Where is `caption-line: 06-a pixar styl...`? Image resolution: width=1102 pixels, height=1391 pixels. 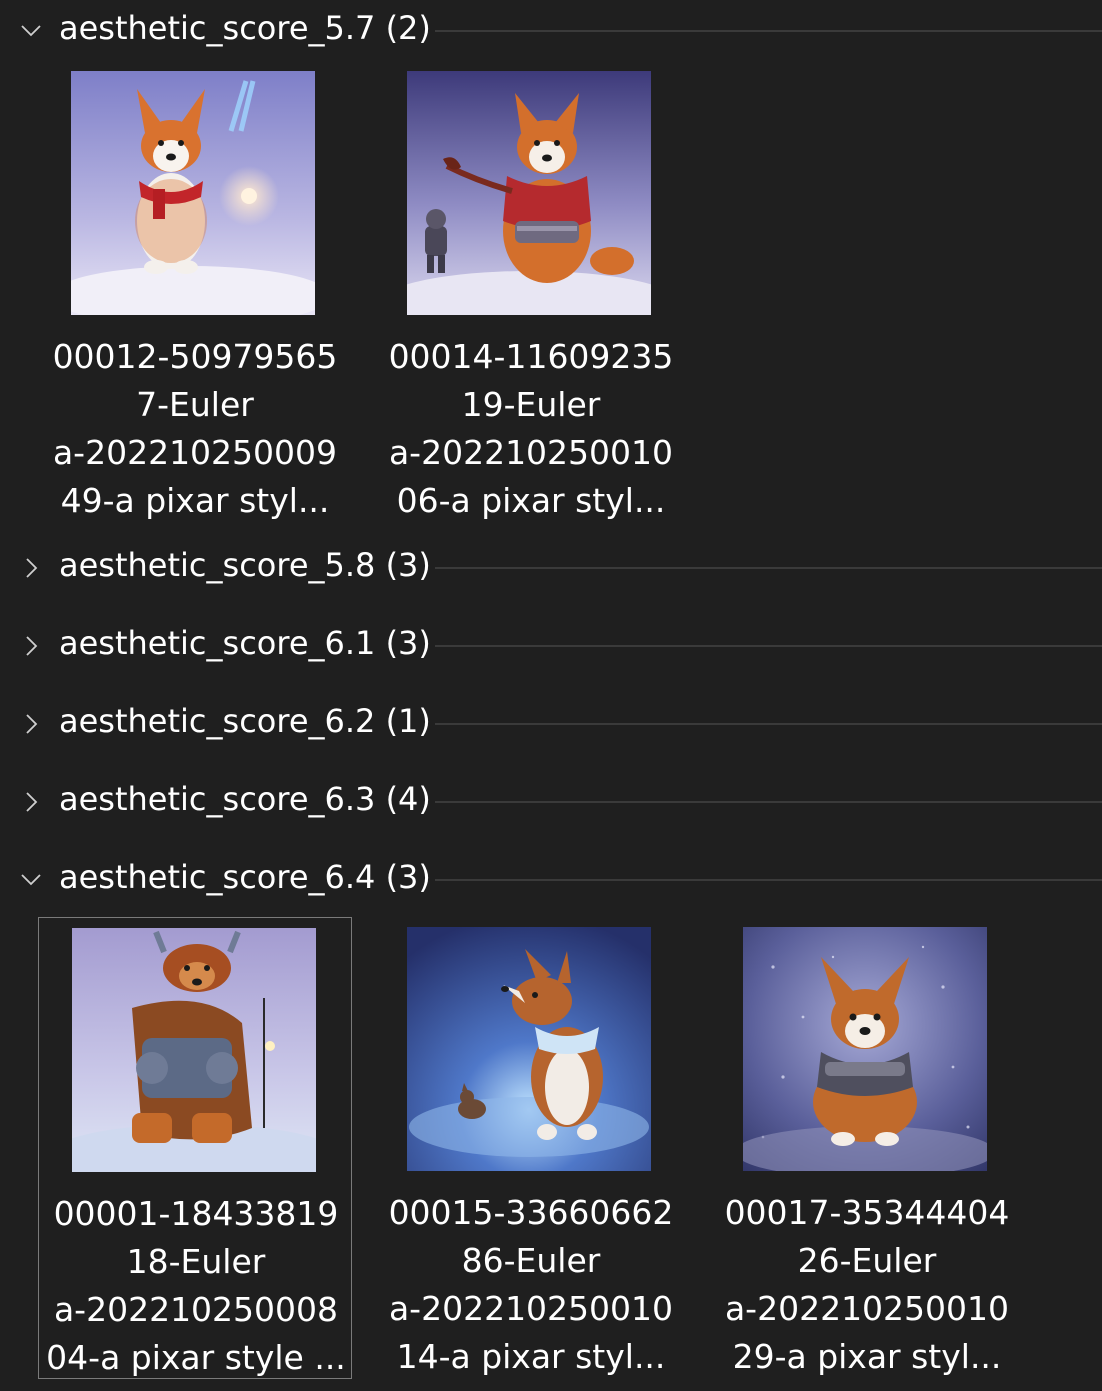 caption-line: 06-a pixar styl... is located at coordinates (531, 500).